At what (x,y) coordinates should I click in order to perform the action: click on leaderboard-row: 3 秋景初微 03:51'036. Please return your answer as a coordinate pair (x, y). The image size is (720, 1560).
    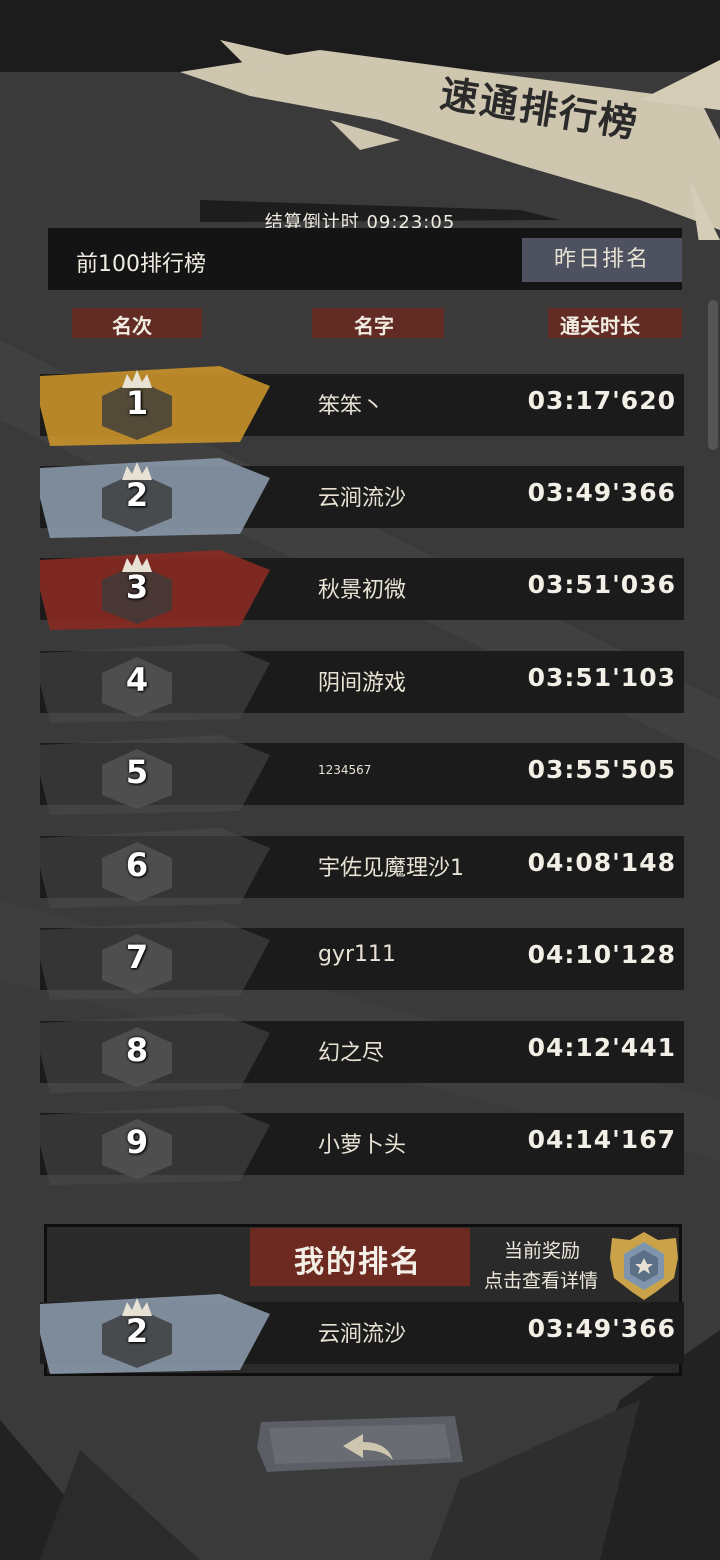
    Looking at the image, I should click on (362, 590).